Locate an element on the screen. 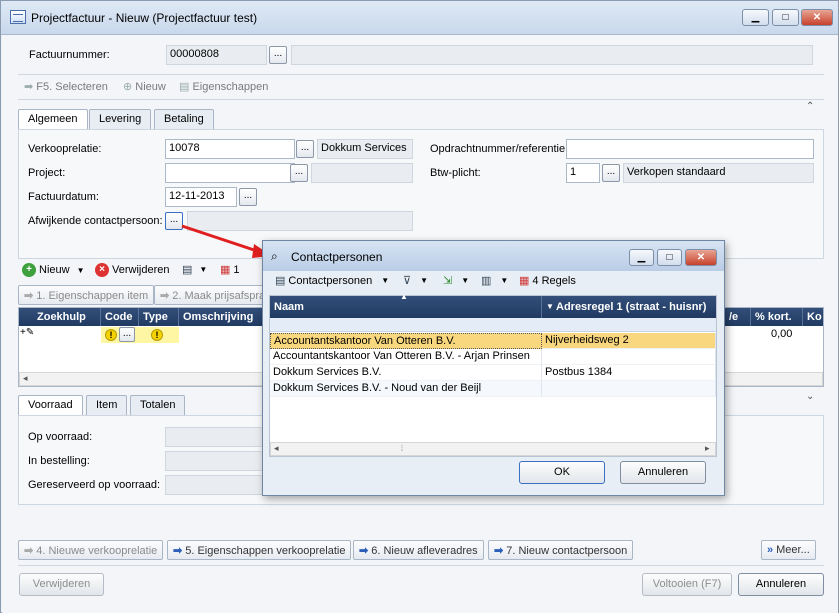 Image resolution: width=839 pixels, height=613 pixels. type-cell: ! is located at coordinates (159, 335).